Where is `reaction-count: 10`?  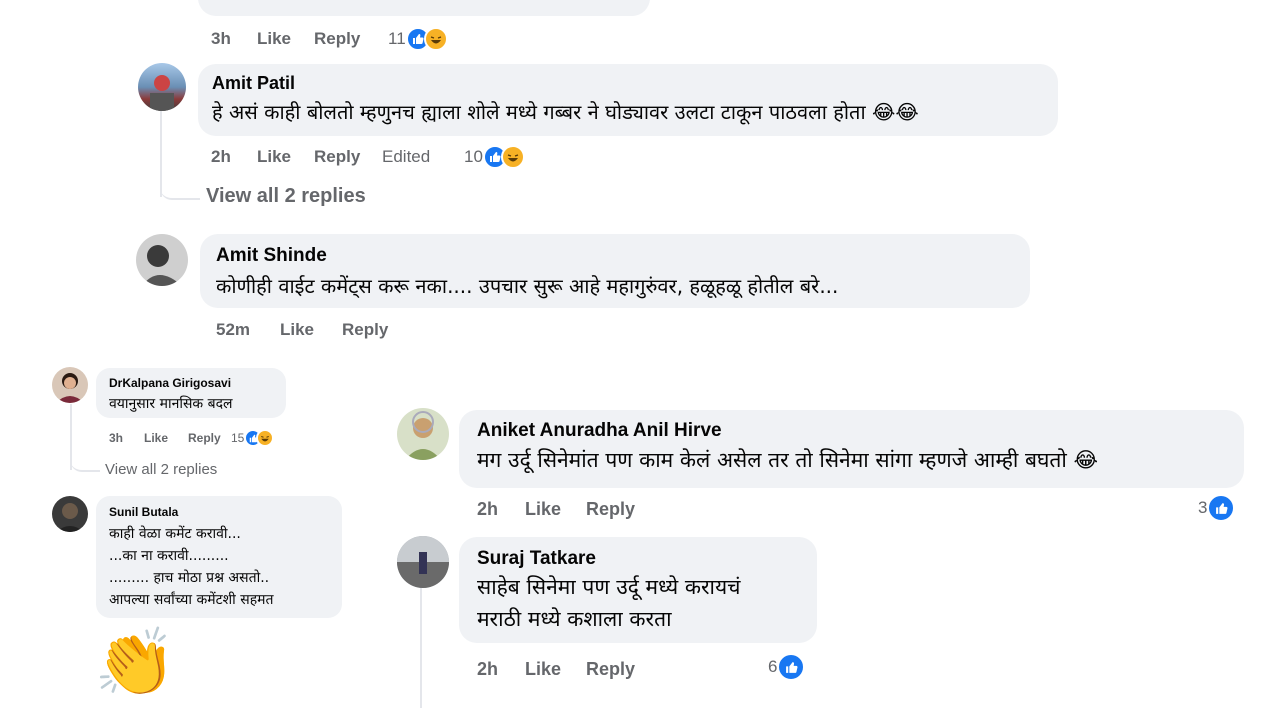 reaction-count: 10 is located at coordinates (473, 156).